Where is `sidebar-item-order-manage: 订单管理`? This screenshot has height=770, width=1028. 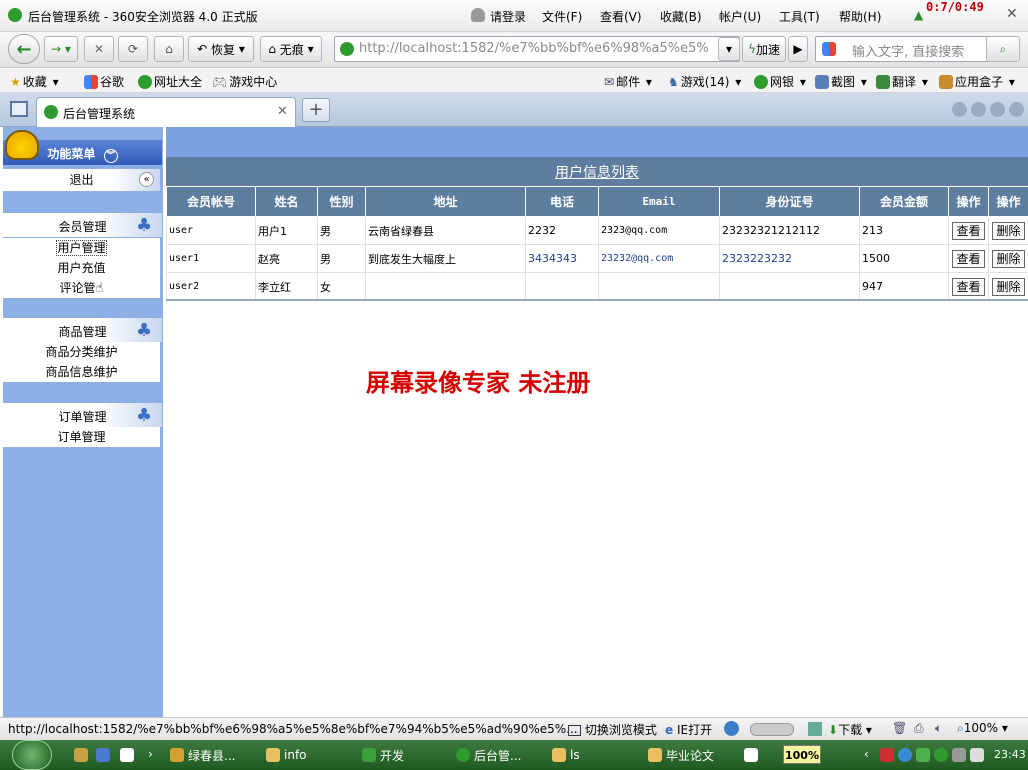
sidebar-item-order-manage: 订单管理 is located at coordinates (81, 437).